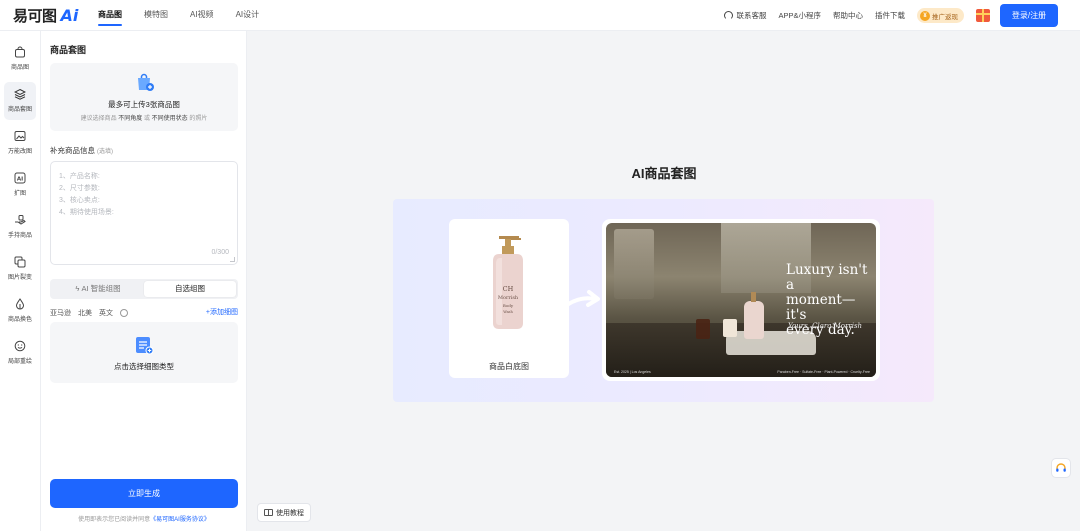  What do you see at coordinates (144, 104) in the screenshot?
I see `upload-title: 最多可上传3张商品图` at bounding box center [144, 104].